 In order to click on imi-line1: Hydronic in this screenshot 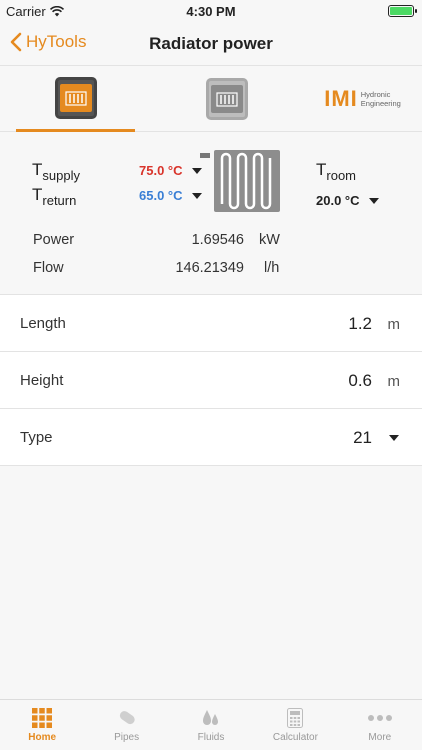, I will do `click(375, 94)`.